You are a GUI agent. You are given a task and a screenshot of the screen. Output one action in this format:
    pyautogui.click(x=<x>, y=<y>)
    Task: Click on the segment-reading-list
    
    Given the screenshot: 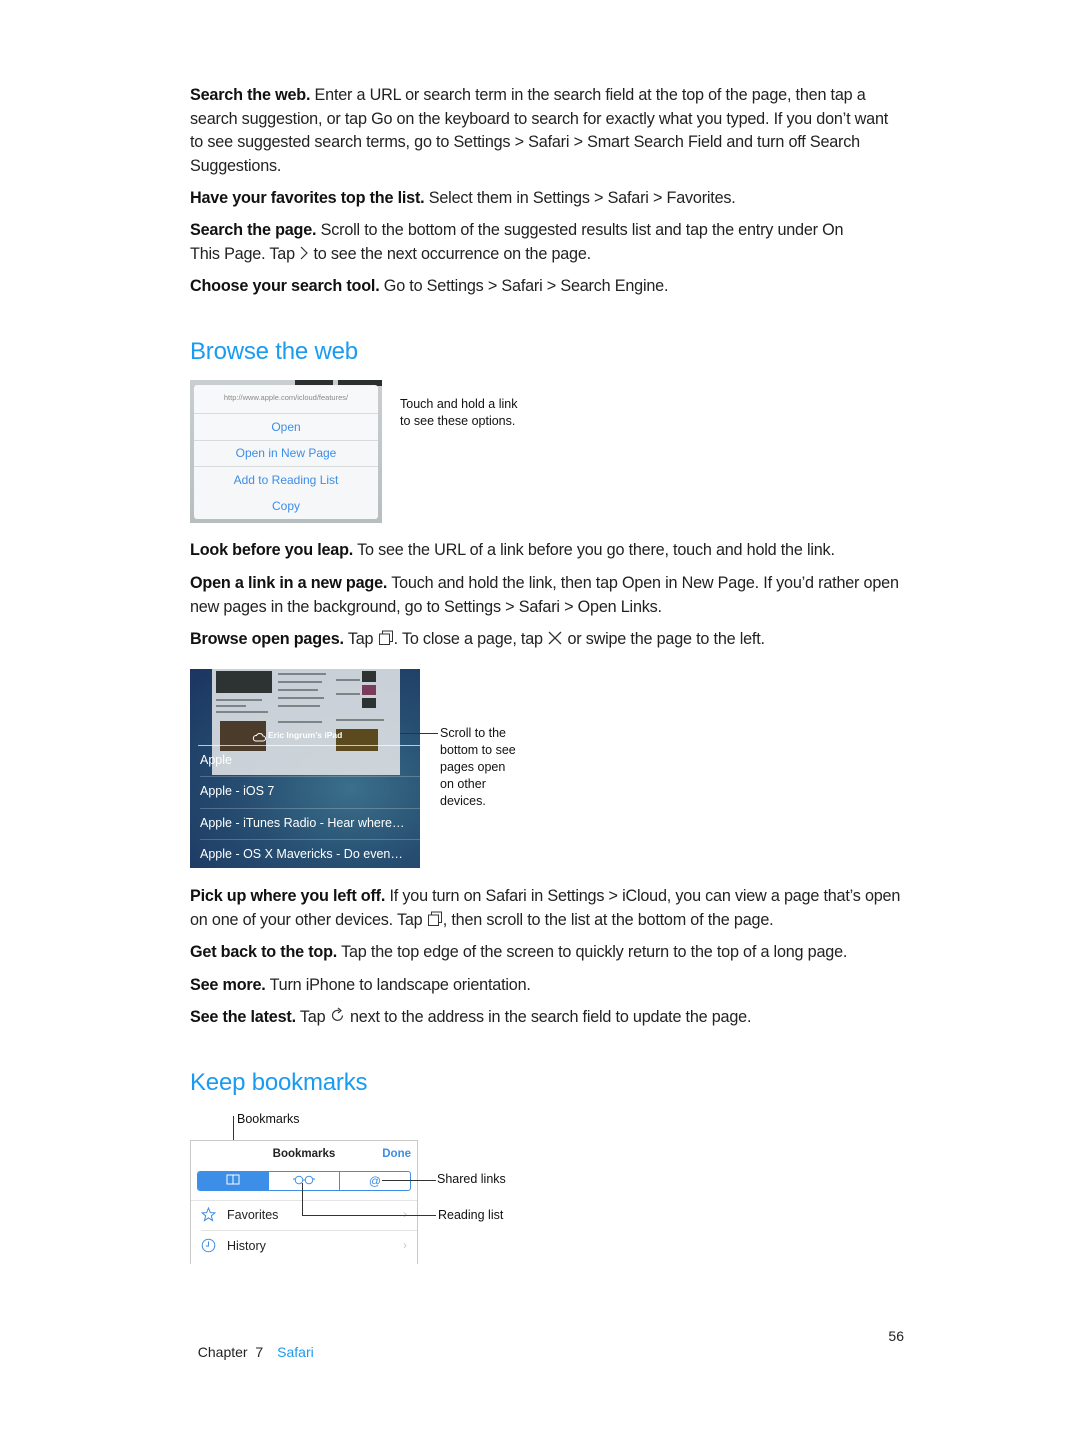 What is the action you would take?
    pyautogui.click(x=304, y=1181)
    